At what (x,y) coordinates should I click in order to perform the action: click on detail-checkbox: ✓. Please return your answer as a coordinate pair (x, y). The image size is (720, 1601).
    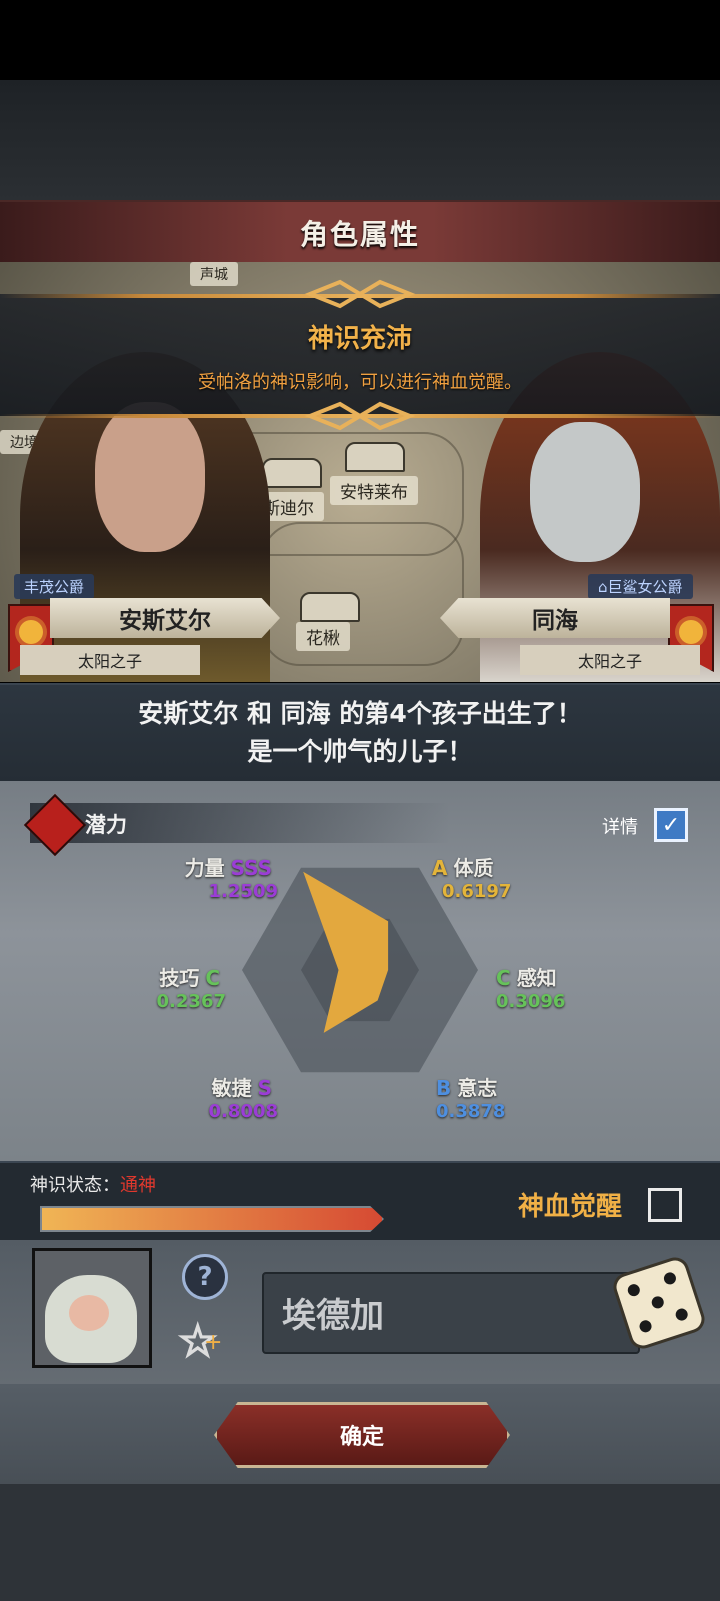
    Looking at the image, I should click on (671, 825).